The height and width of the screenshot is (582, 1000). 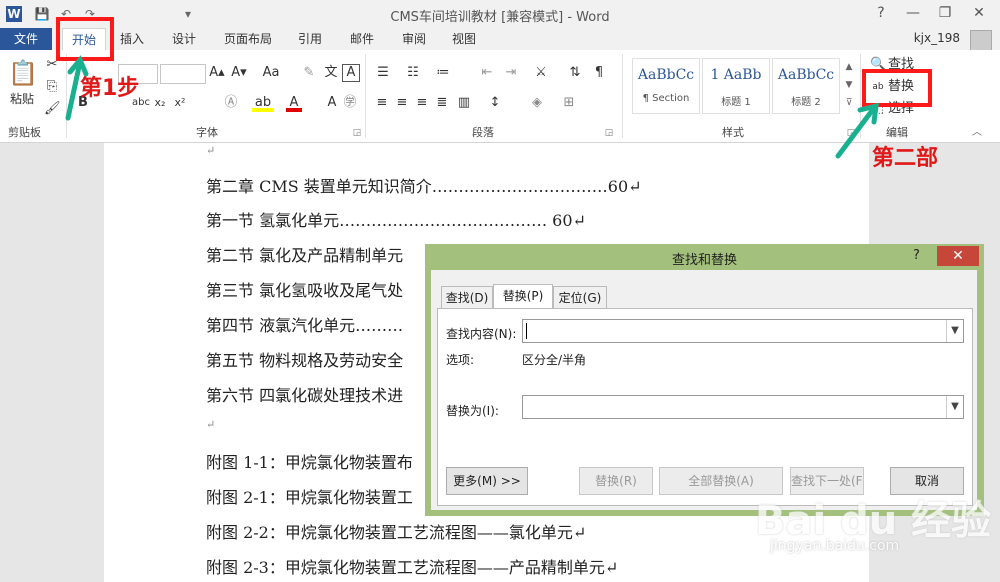 What do you see at coordinates (184, 39) in the screenshot?
I see `tab-design: 设计` at bounding box center [184, 39].